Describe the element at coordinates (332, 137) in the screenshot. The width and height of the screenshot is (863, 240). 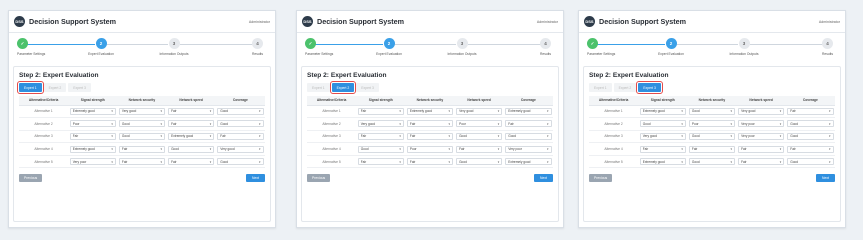
I see `alternative-label: Alternative 3` at that location.